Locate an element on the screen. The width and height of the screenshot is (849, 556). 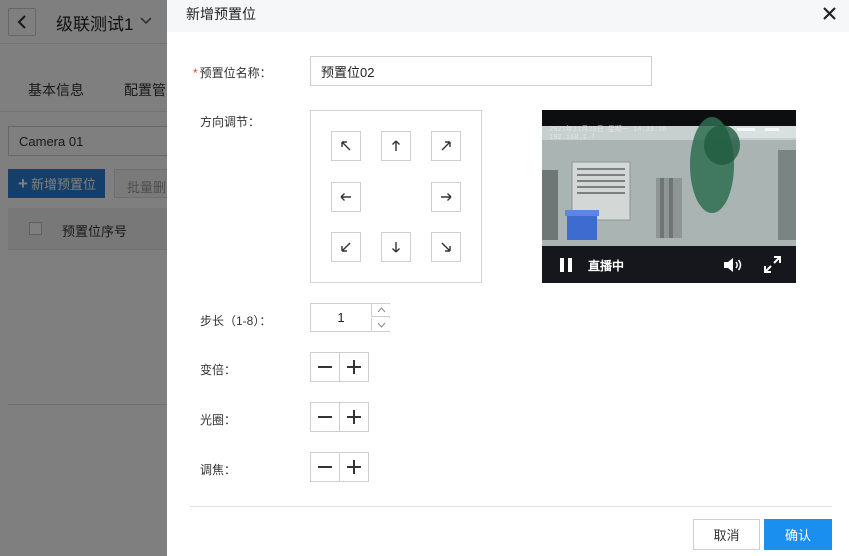
arrow-down-button is located at coordinates (396, 247).